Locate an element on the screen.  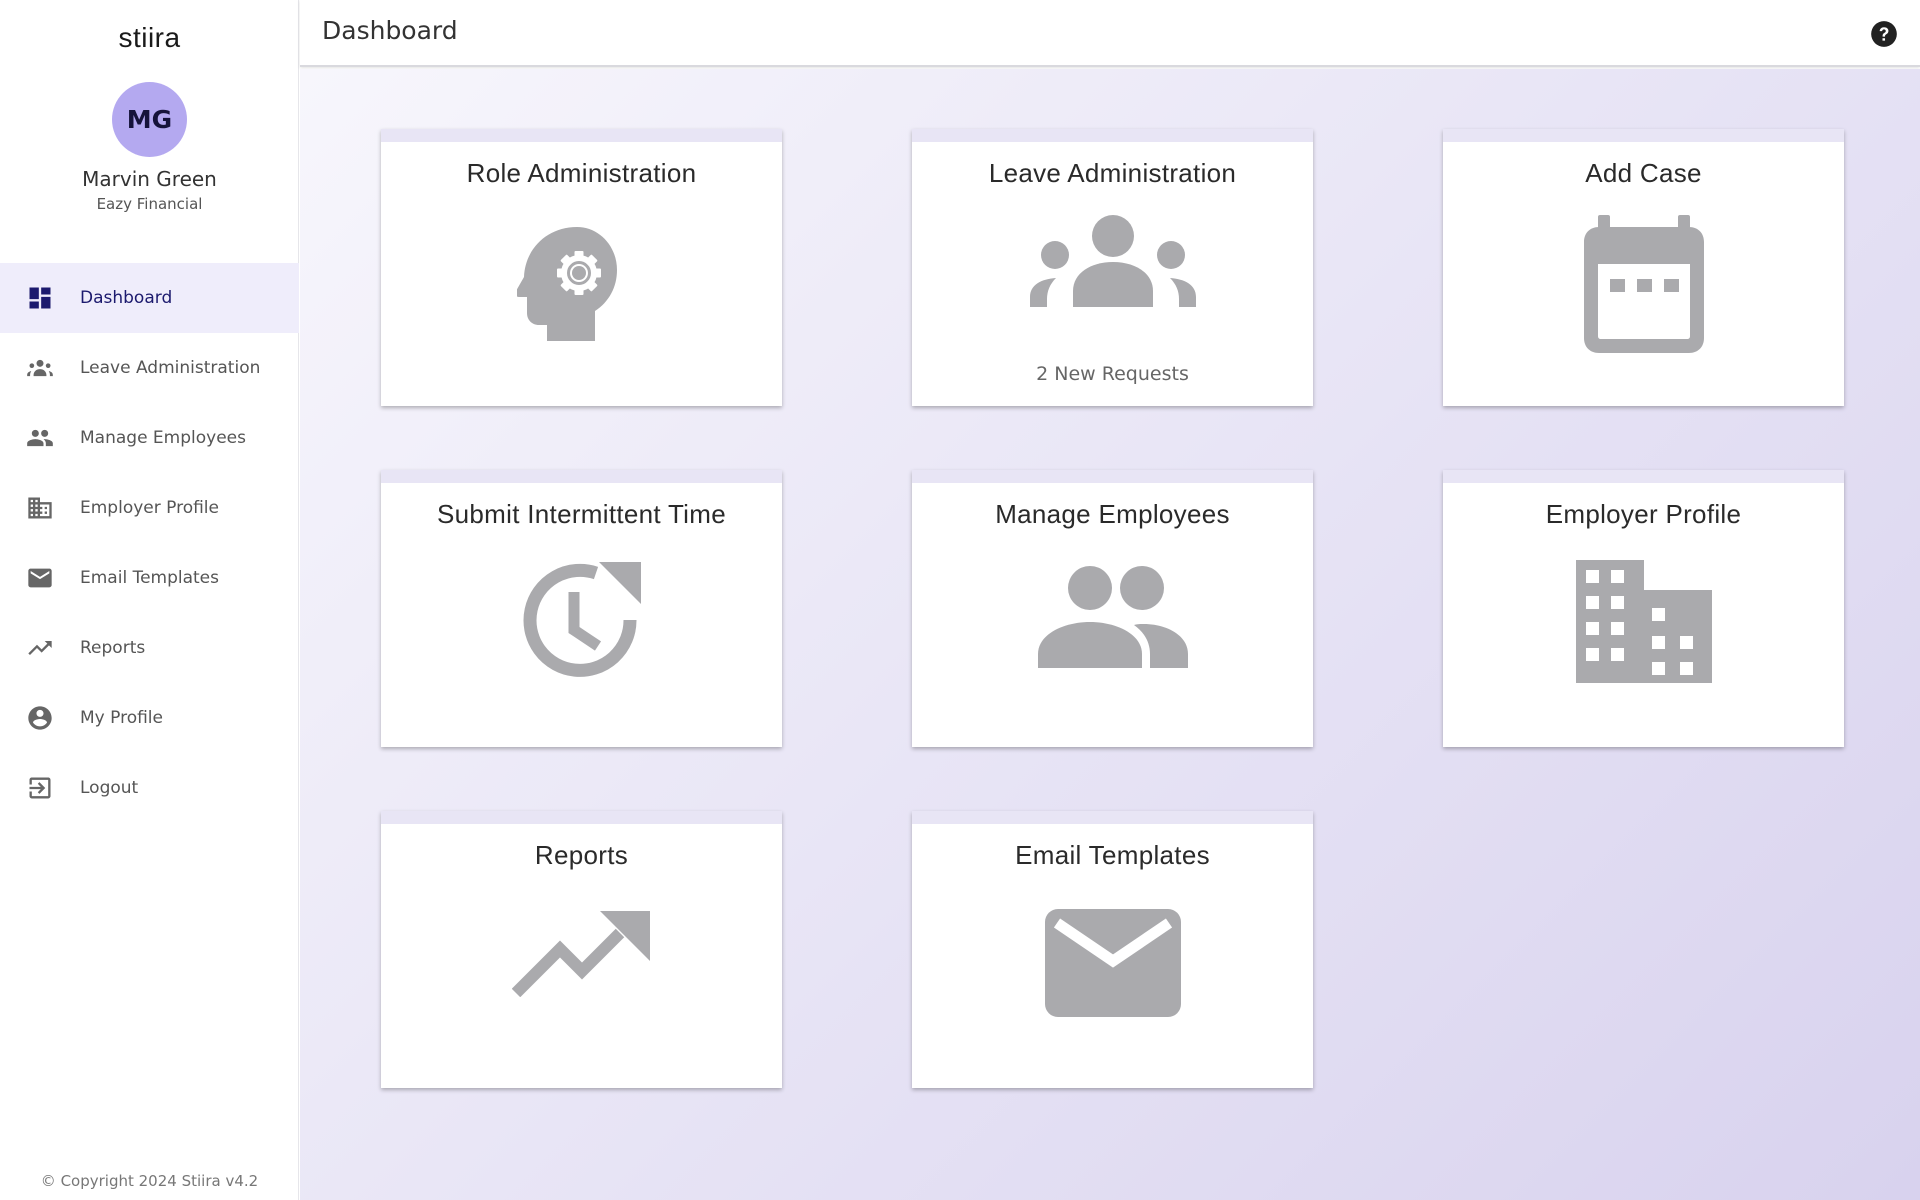
card-title: Employer Profile is located at coordinates (1643, 514).